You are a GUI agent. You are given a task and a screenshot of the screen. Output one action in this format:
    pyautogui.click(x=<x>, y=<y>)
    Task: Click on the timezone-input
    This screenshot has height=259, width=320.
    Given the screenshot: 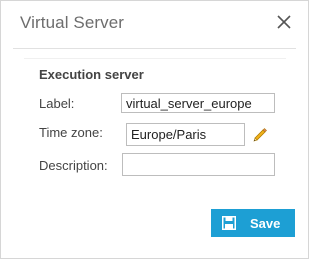 What is the action you would take?
    pyautogui.click(x=185, y=134)
    